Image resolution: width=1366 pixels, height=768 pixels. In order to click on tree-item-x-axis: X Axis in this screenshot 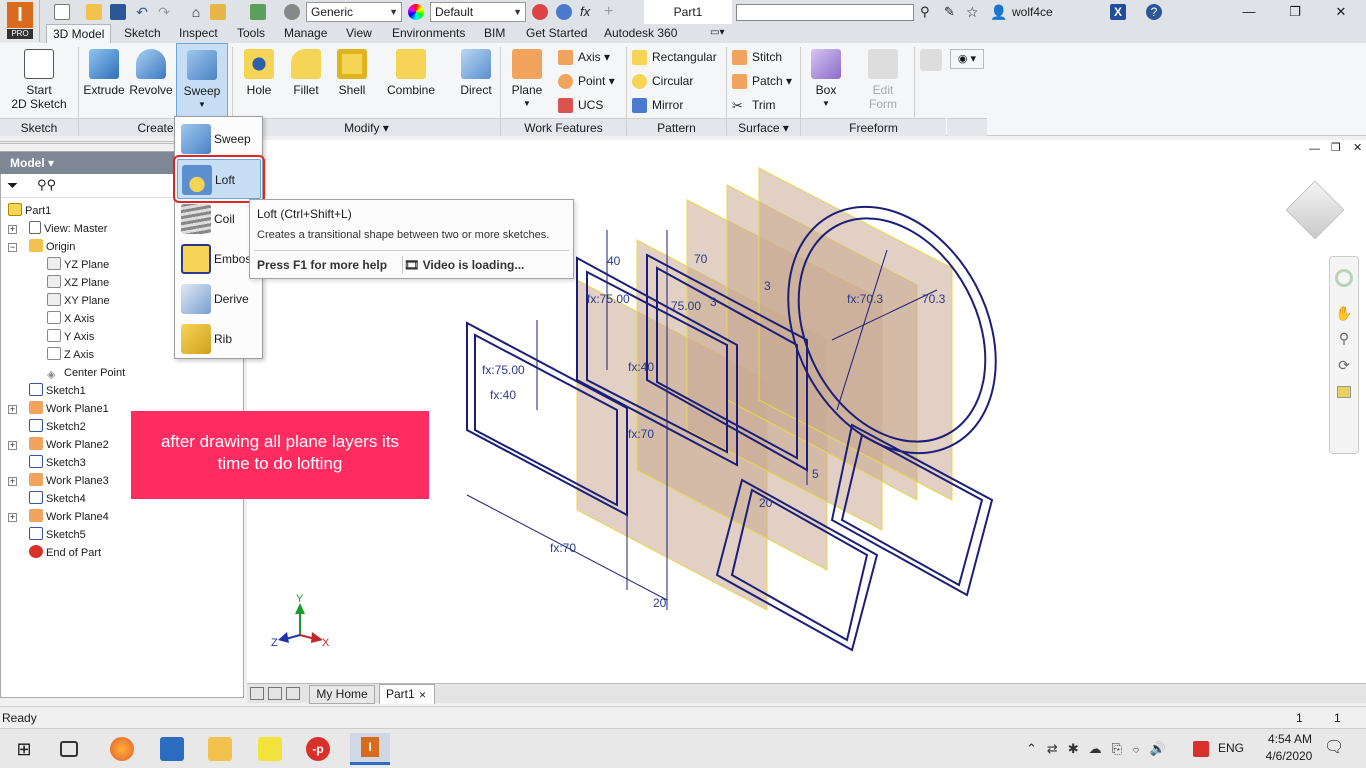, I will do `click(71, 319)`.